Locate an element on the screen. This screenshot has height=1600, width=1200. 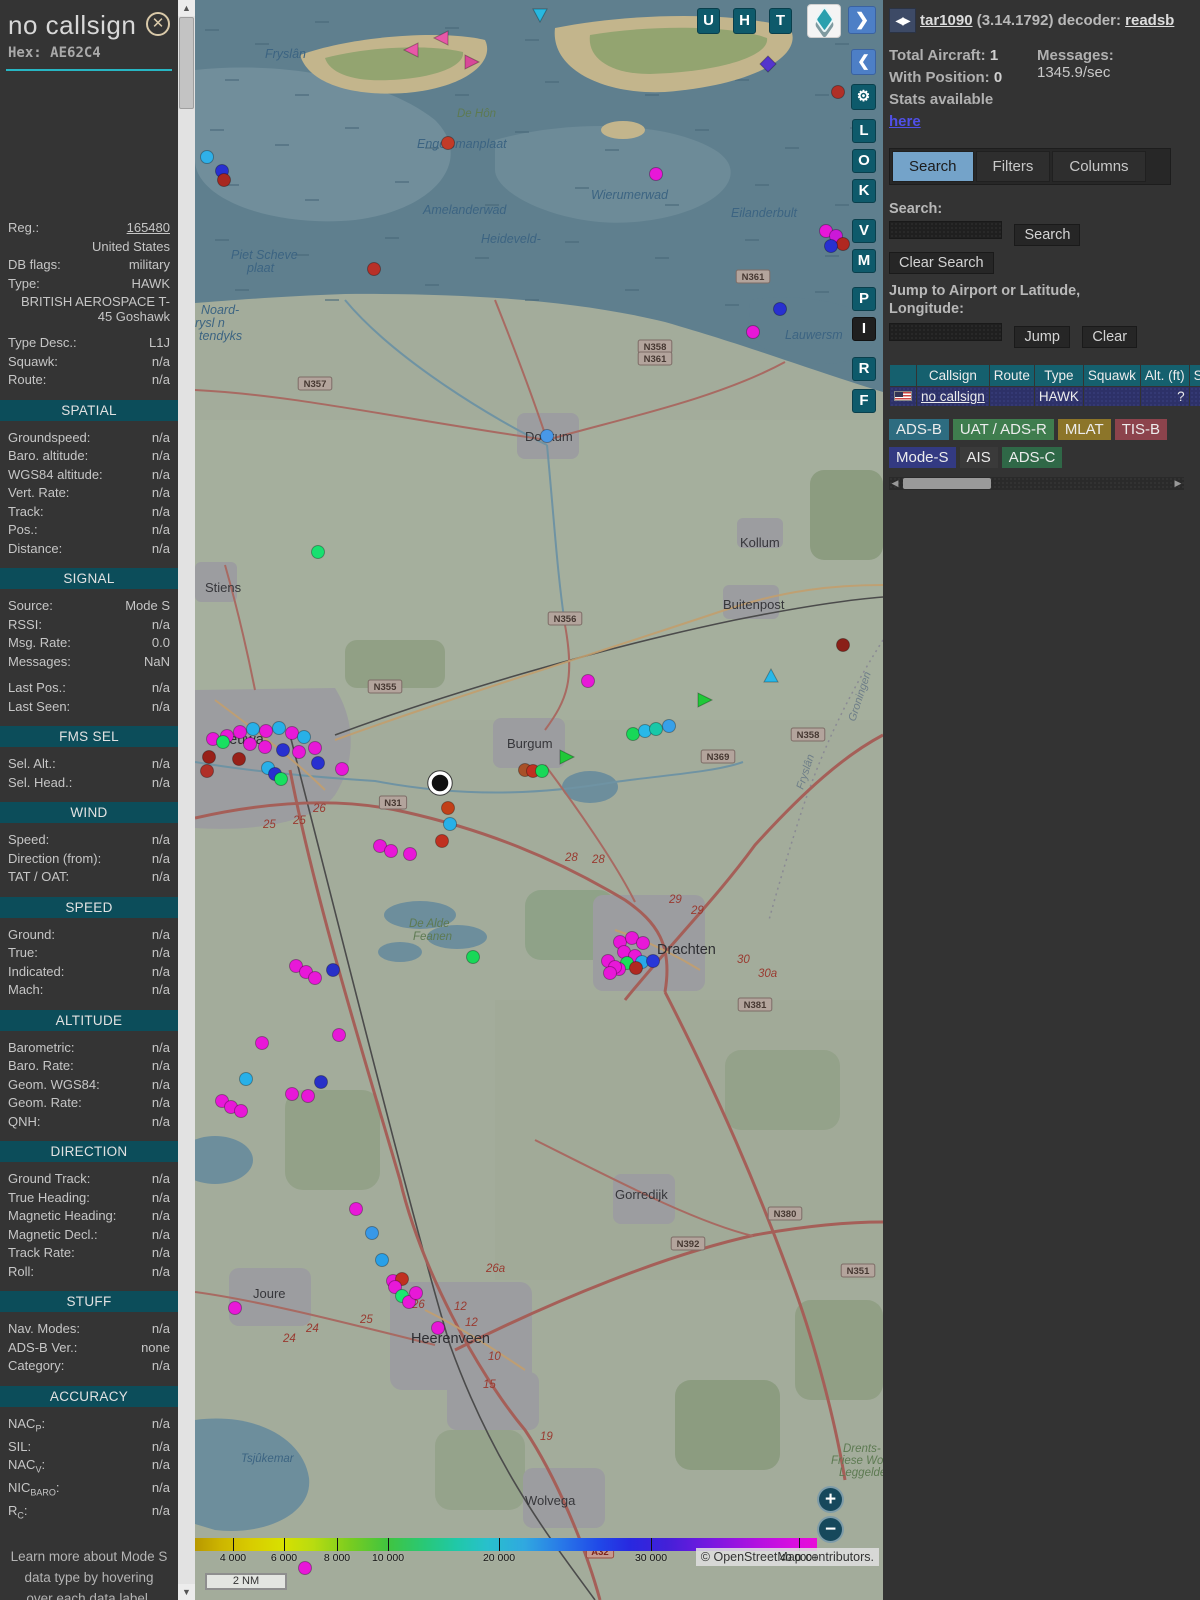
svg-text: N31 is located at coordinates (393, 803).